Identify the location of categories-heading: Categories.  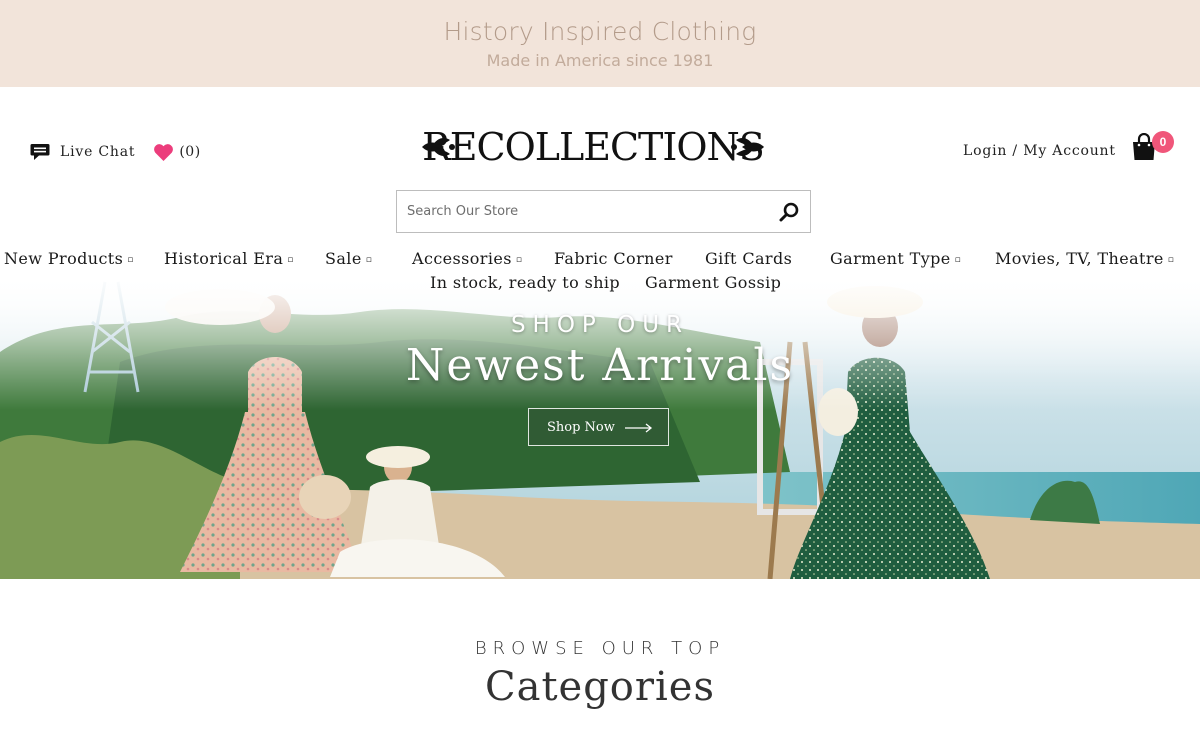
(600, 687).